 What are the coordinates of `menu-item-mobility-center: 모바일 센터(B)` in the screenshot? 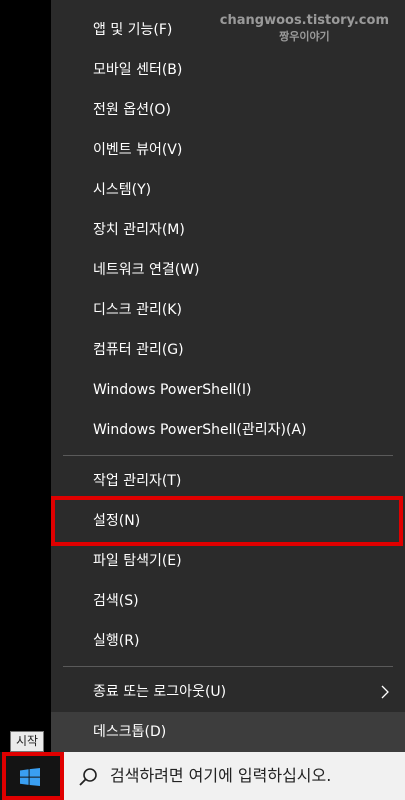 It's located at (228, 70).